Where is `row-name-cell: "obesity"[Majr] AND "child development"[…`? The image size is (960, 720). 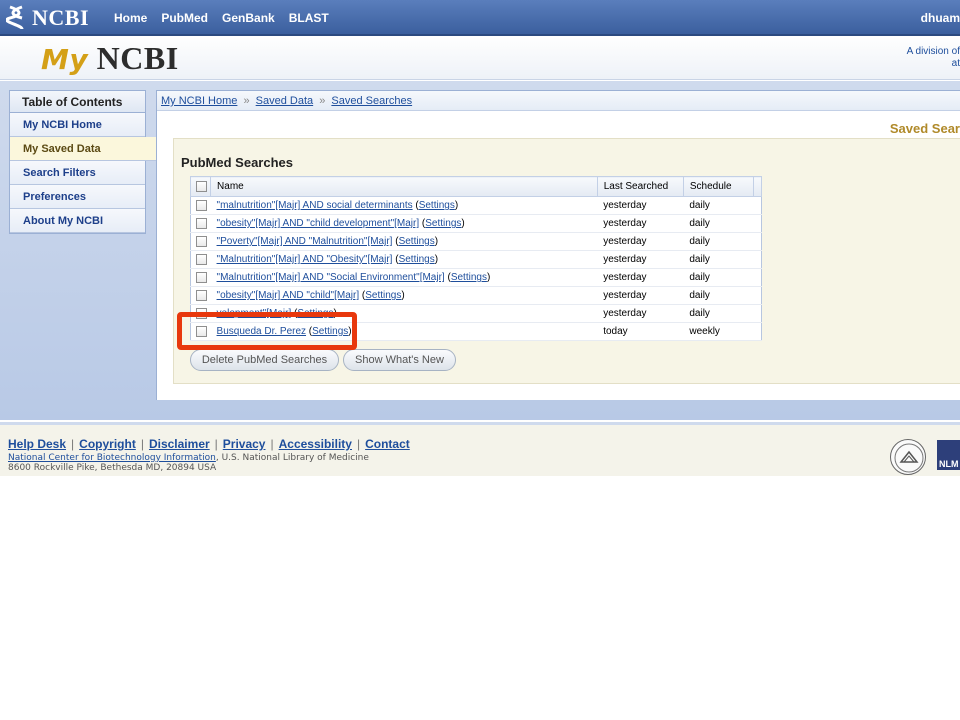 row-name-cell: "obesity"[Majr] AND "child development"[… is located at coordinates (404, 223).